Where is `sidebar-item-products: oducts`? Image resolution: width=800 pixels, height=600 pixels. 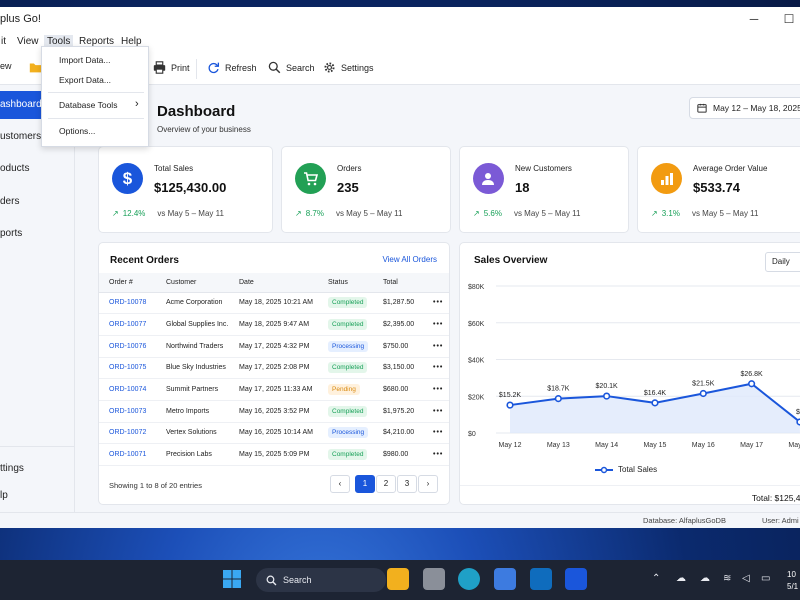 sidebar-item-products: oducts is located at coordinates (37, 169).